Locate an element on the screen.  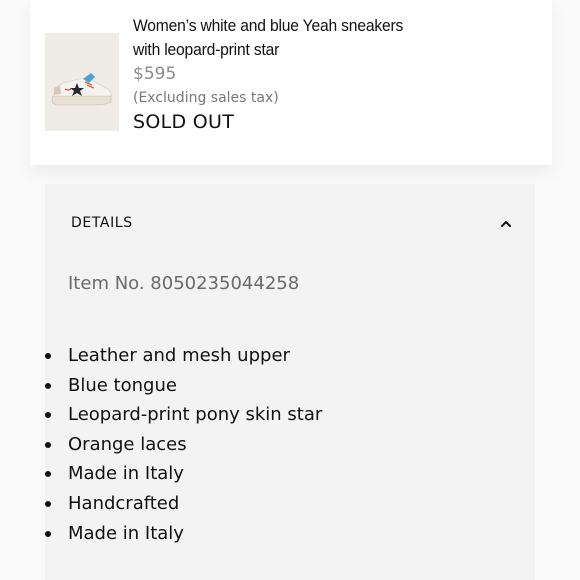
product-price: $595 is located at coordinates (155, 74).